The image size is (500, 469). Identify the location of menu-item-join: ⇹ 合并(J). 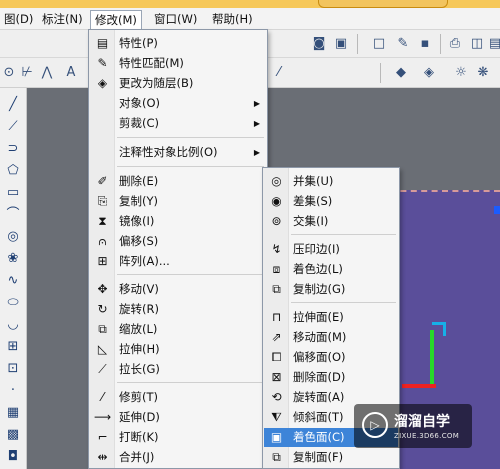
(178, 457).